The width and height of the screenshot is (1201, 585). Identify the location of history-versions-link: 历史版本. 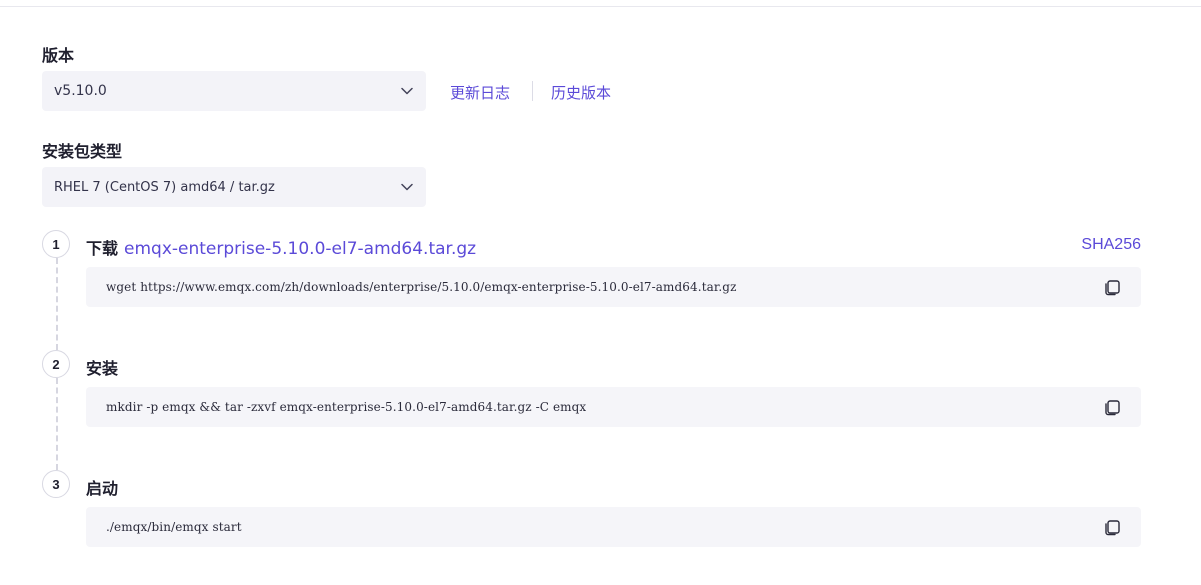
(581, 92).